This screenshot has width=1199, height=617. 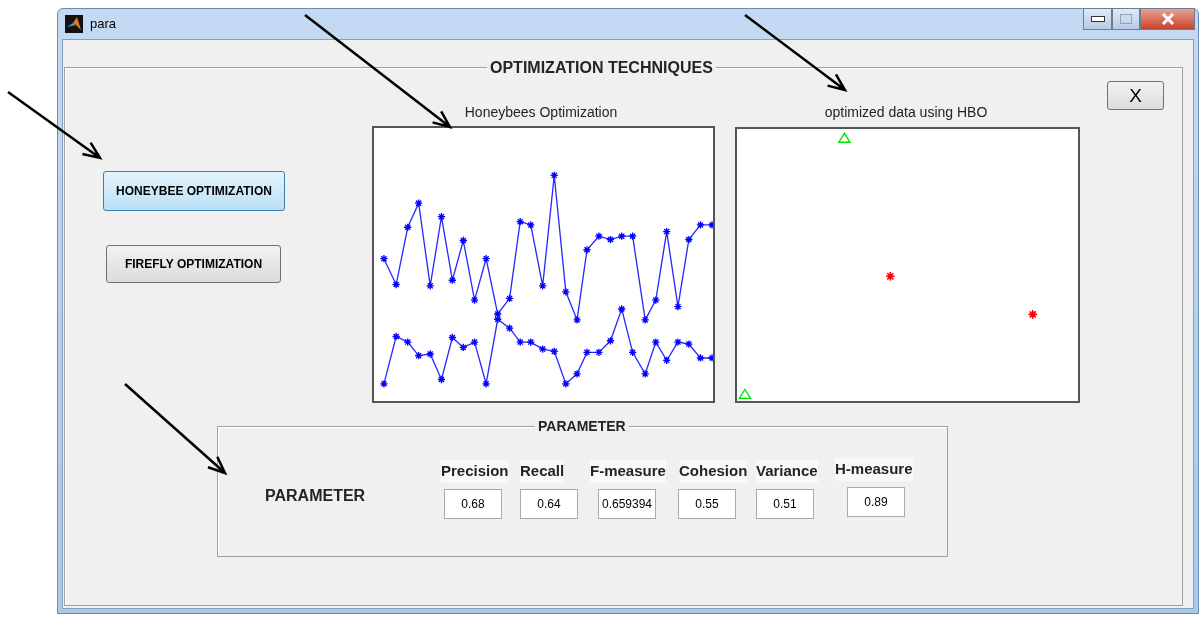 What do you see at coordinates (475, 471) in the screenshot?
I see `field-label: Precision` at bounding box center [475, 471].